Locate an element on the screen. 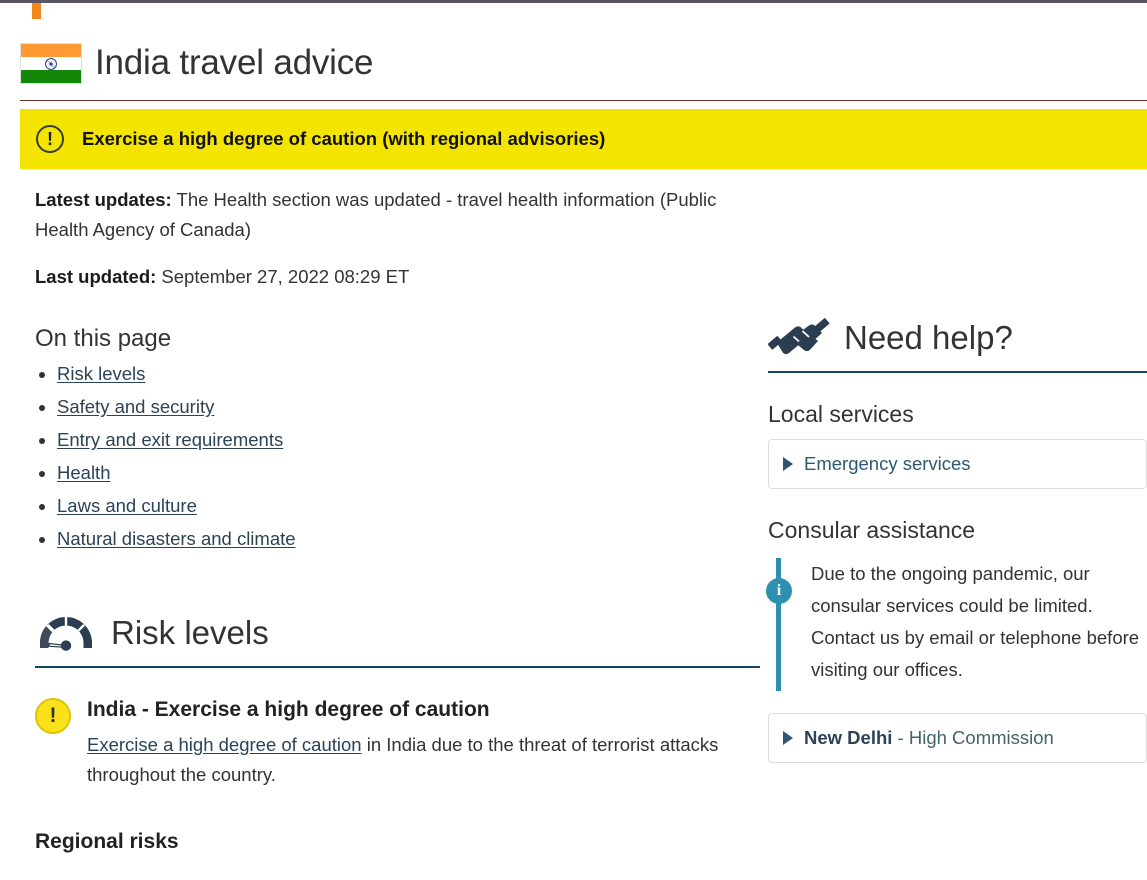 The image size is (1147, 880). list-item: Risk levels is located at coordinates (408, 374).